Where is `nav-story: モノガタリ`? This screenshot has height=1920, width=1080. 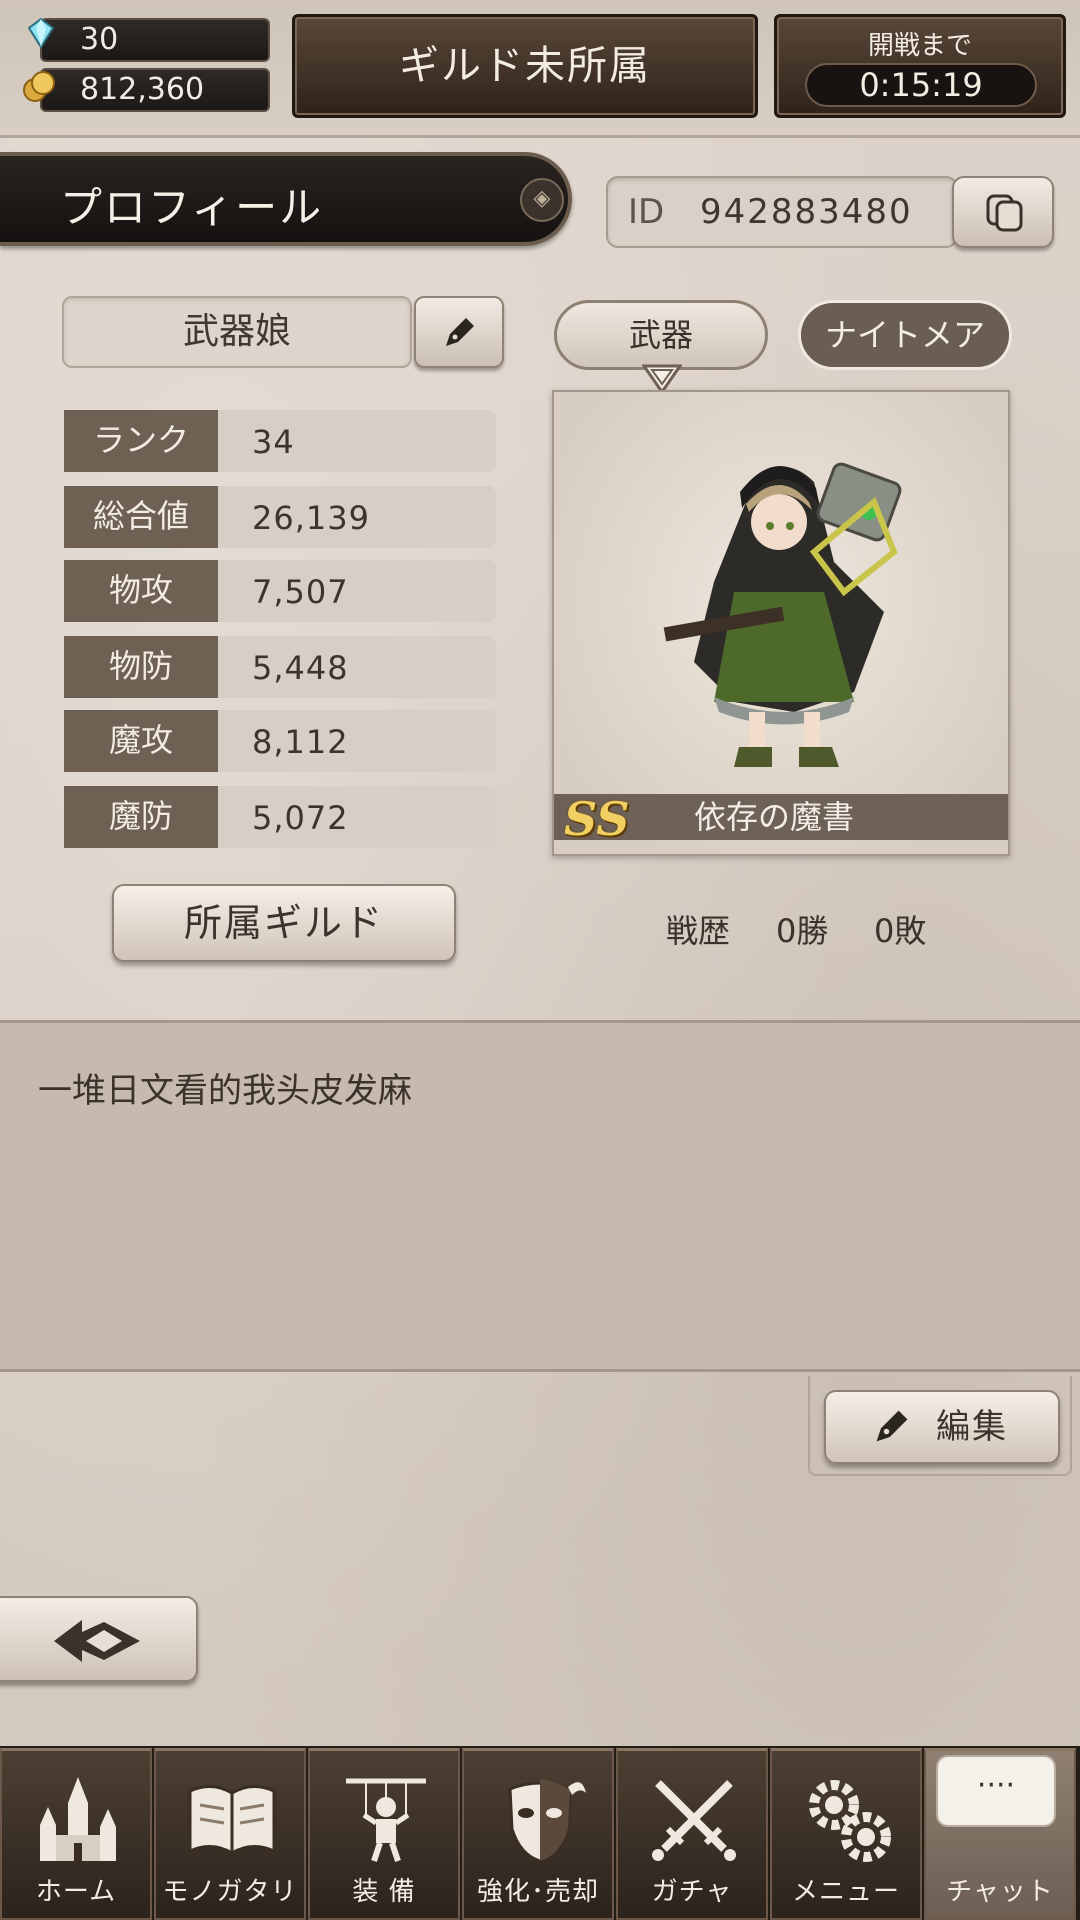
nav-story: モノガタリ is located at coordinates (230, 1834).